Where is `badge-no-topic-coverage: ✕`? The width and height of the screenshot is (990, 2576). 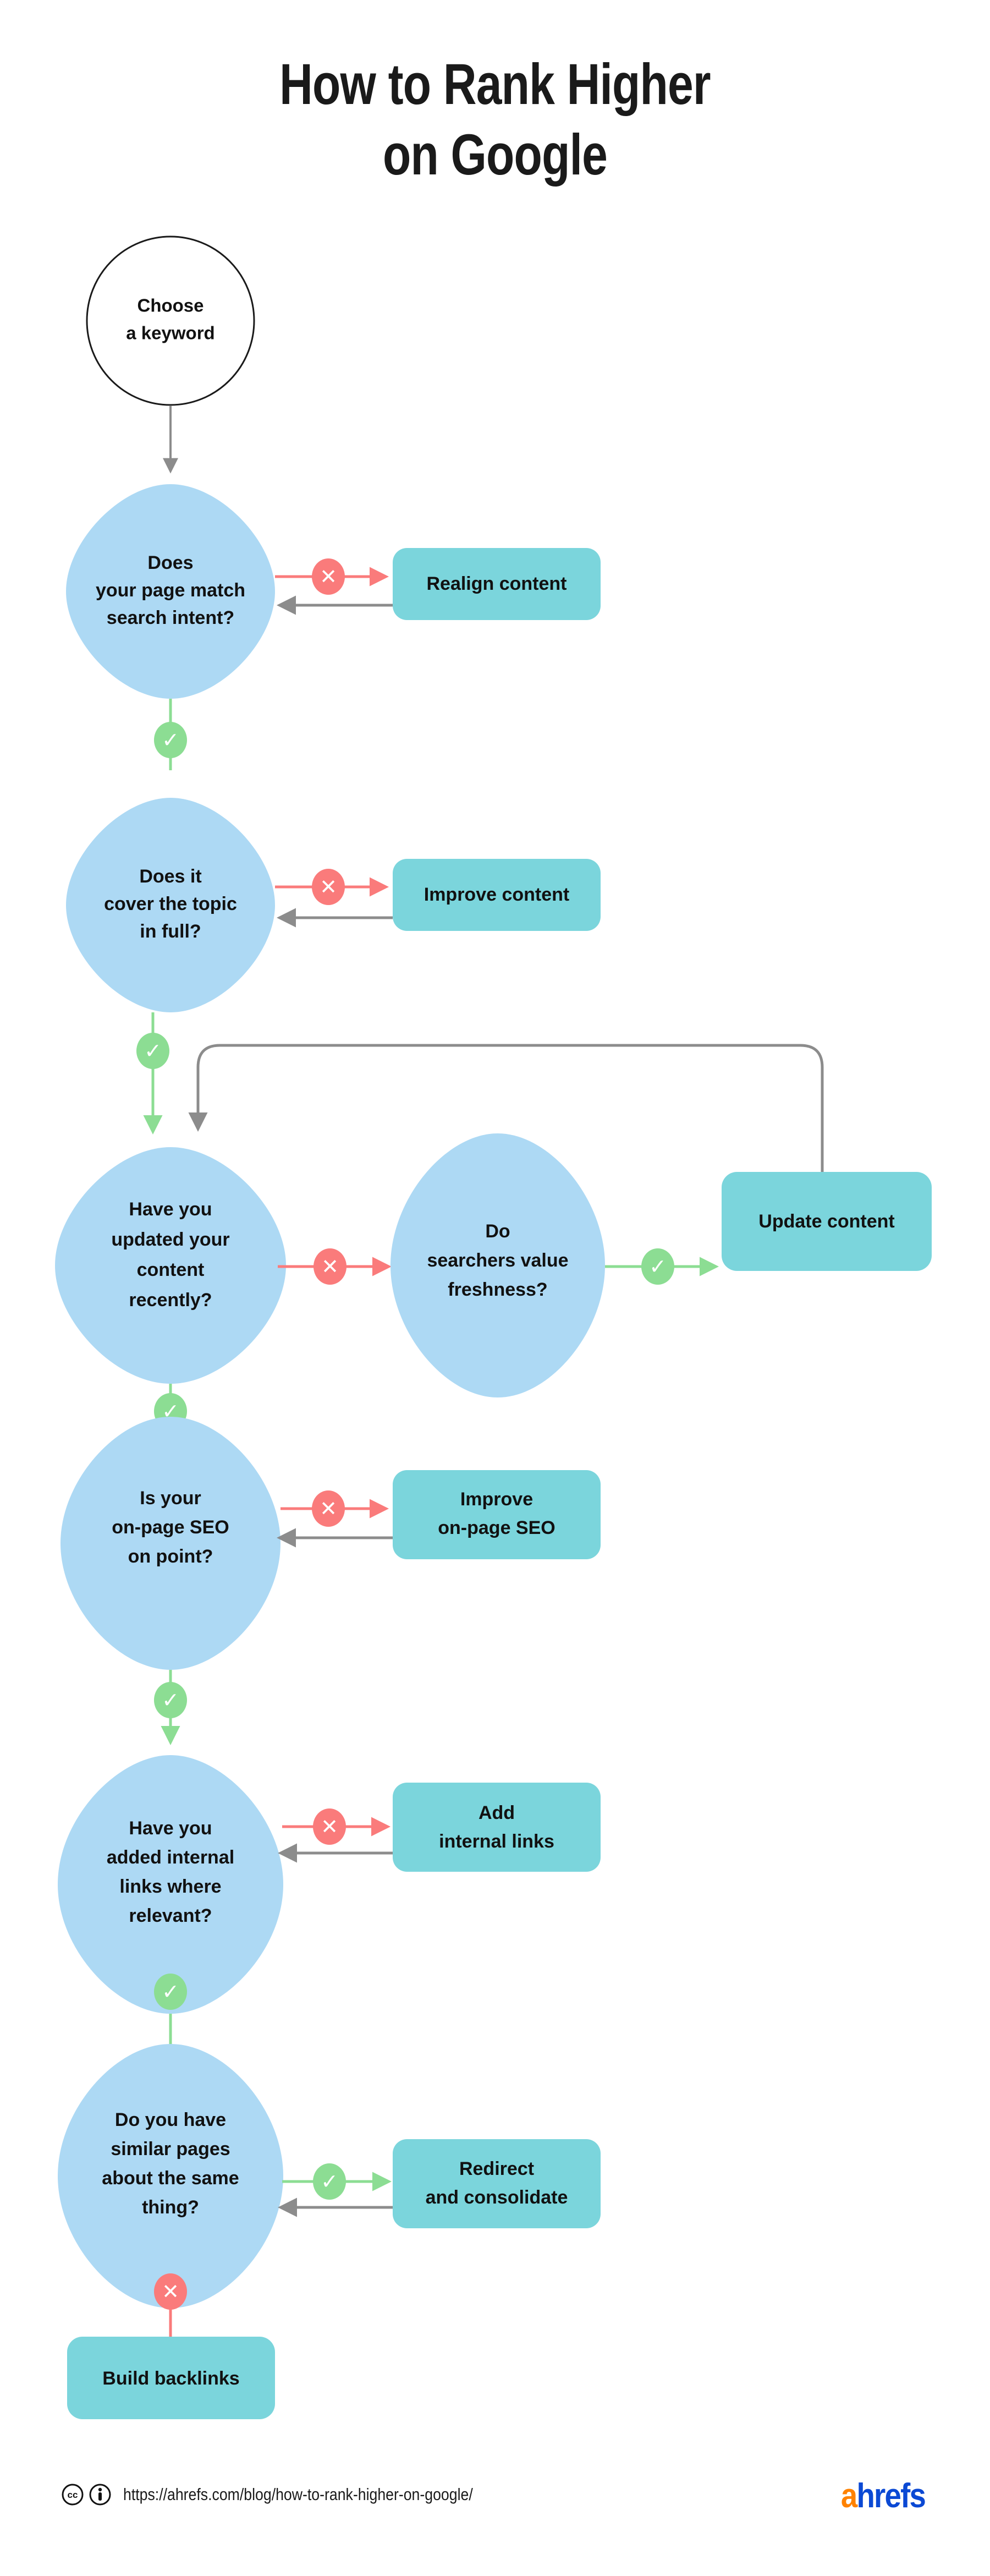
badge-no-topic-coverage: ✕ is located at coordinates (328, 887).